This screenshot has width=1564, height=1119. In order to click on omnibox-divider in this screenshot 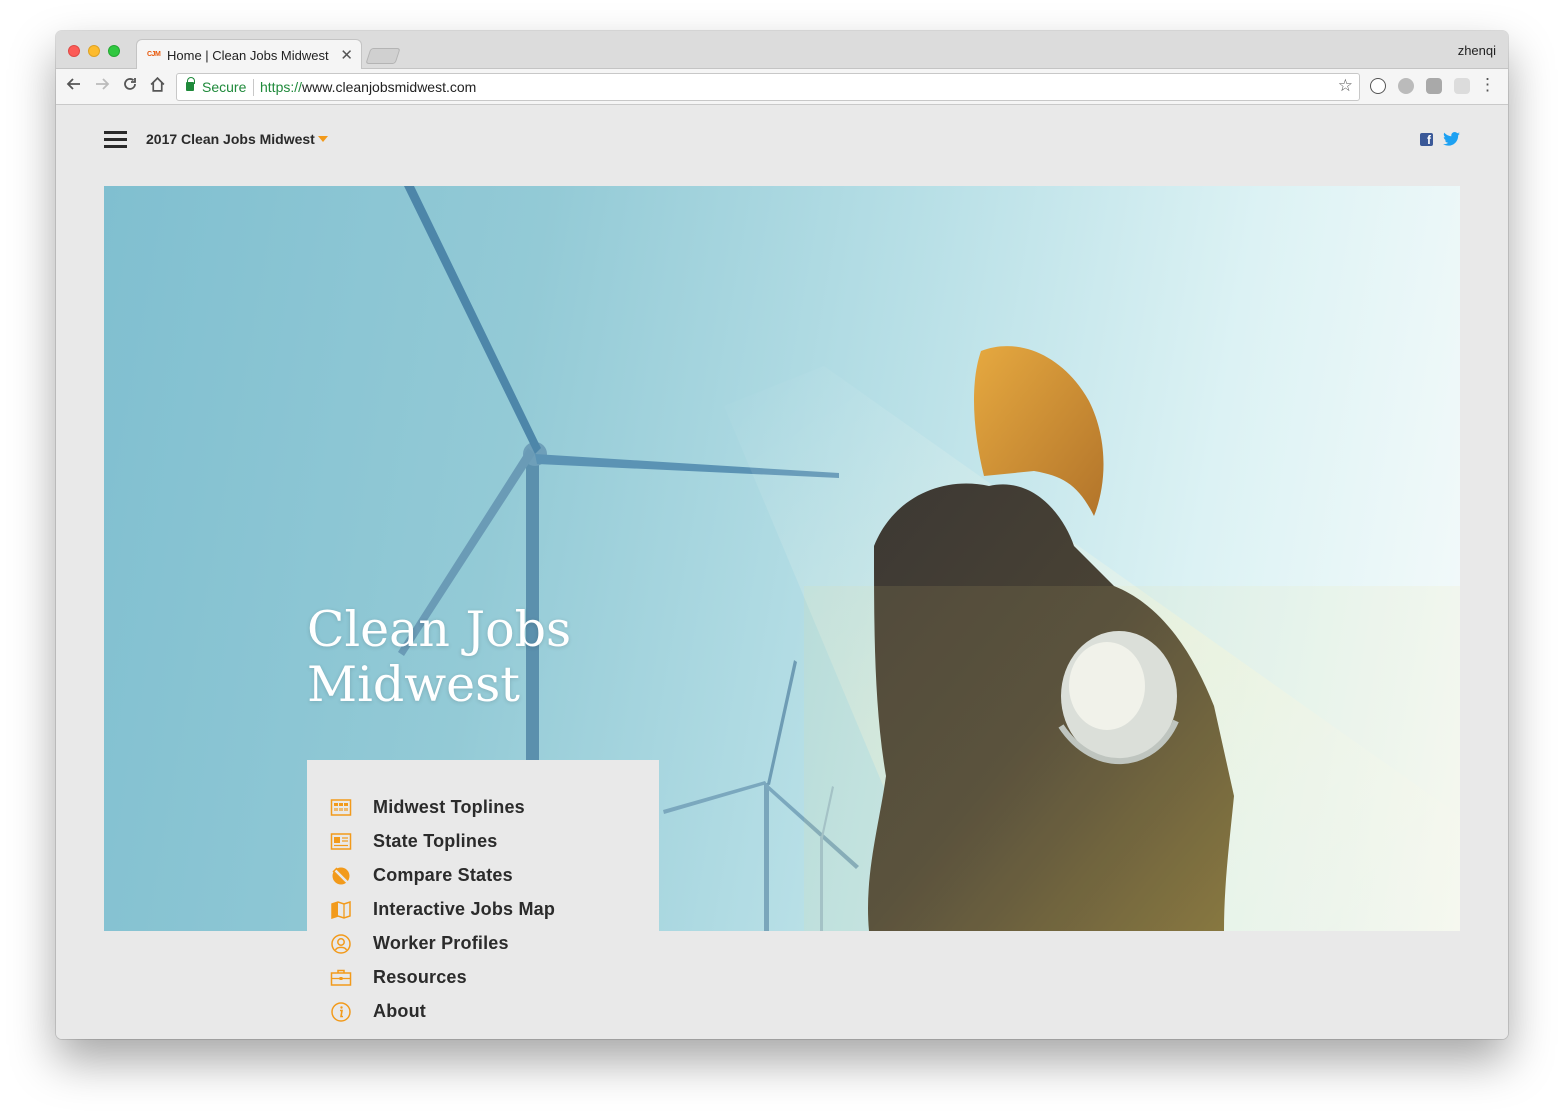, I will do `click(253, 87)`.